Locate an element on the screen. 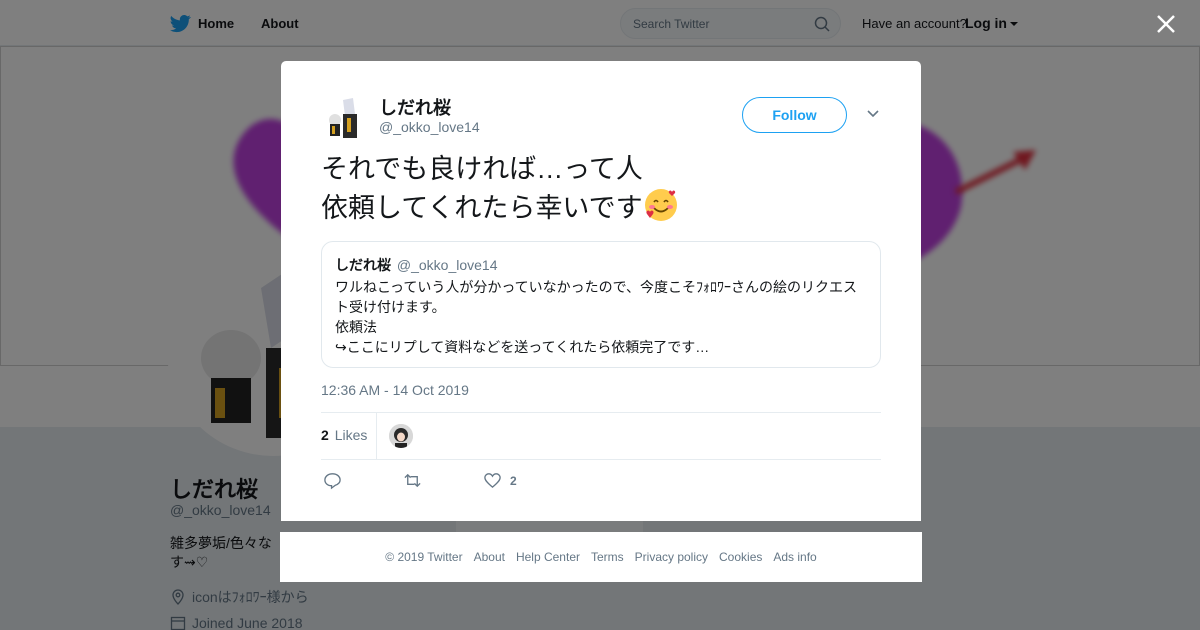 Image resolution: width=1200 pixels, height=630 pixels. close-icon is located at coordinates (1166, 24).